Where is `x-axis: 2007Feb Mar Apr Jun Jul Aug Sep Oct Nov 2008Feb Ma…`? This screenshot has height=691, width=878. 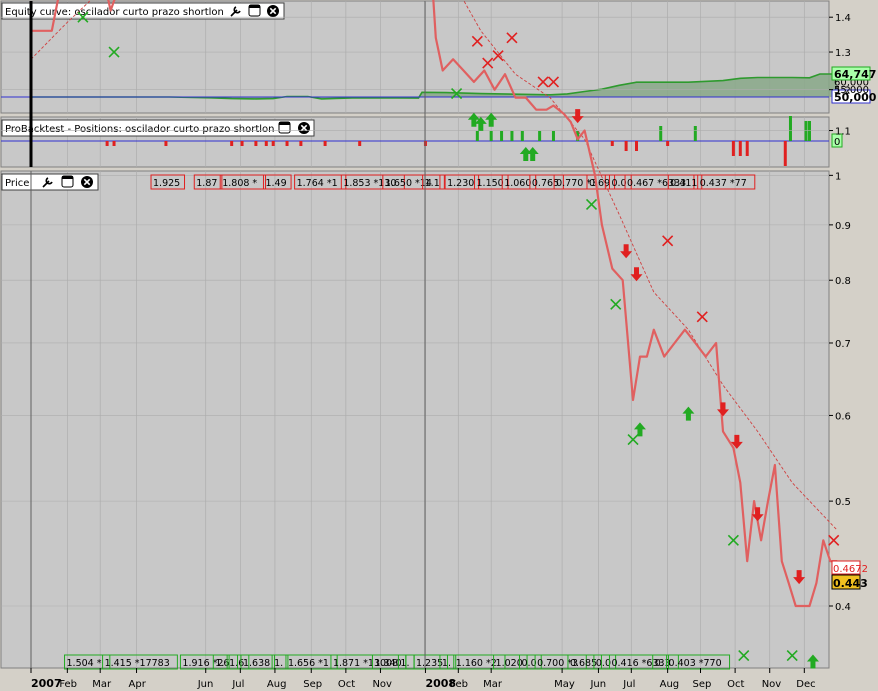 x-axis: 2007Feb Mar Apr Jun Jul Aug Sep Oct Nov 2008Feb Ma… is located at coordinates (423, 679).